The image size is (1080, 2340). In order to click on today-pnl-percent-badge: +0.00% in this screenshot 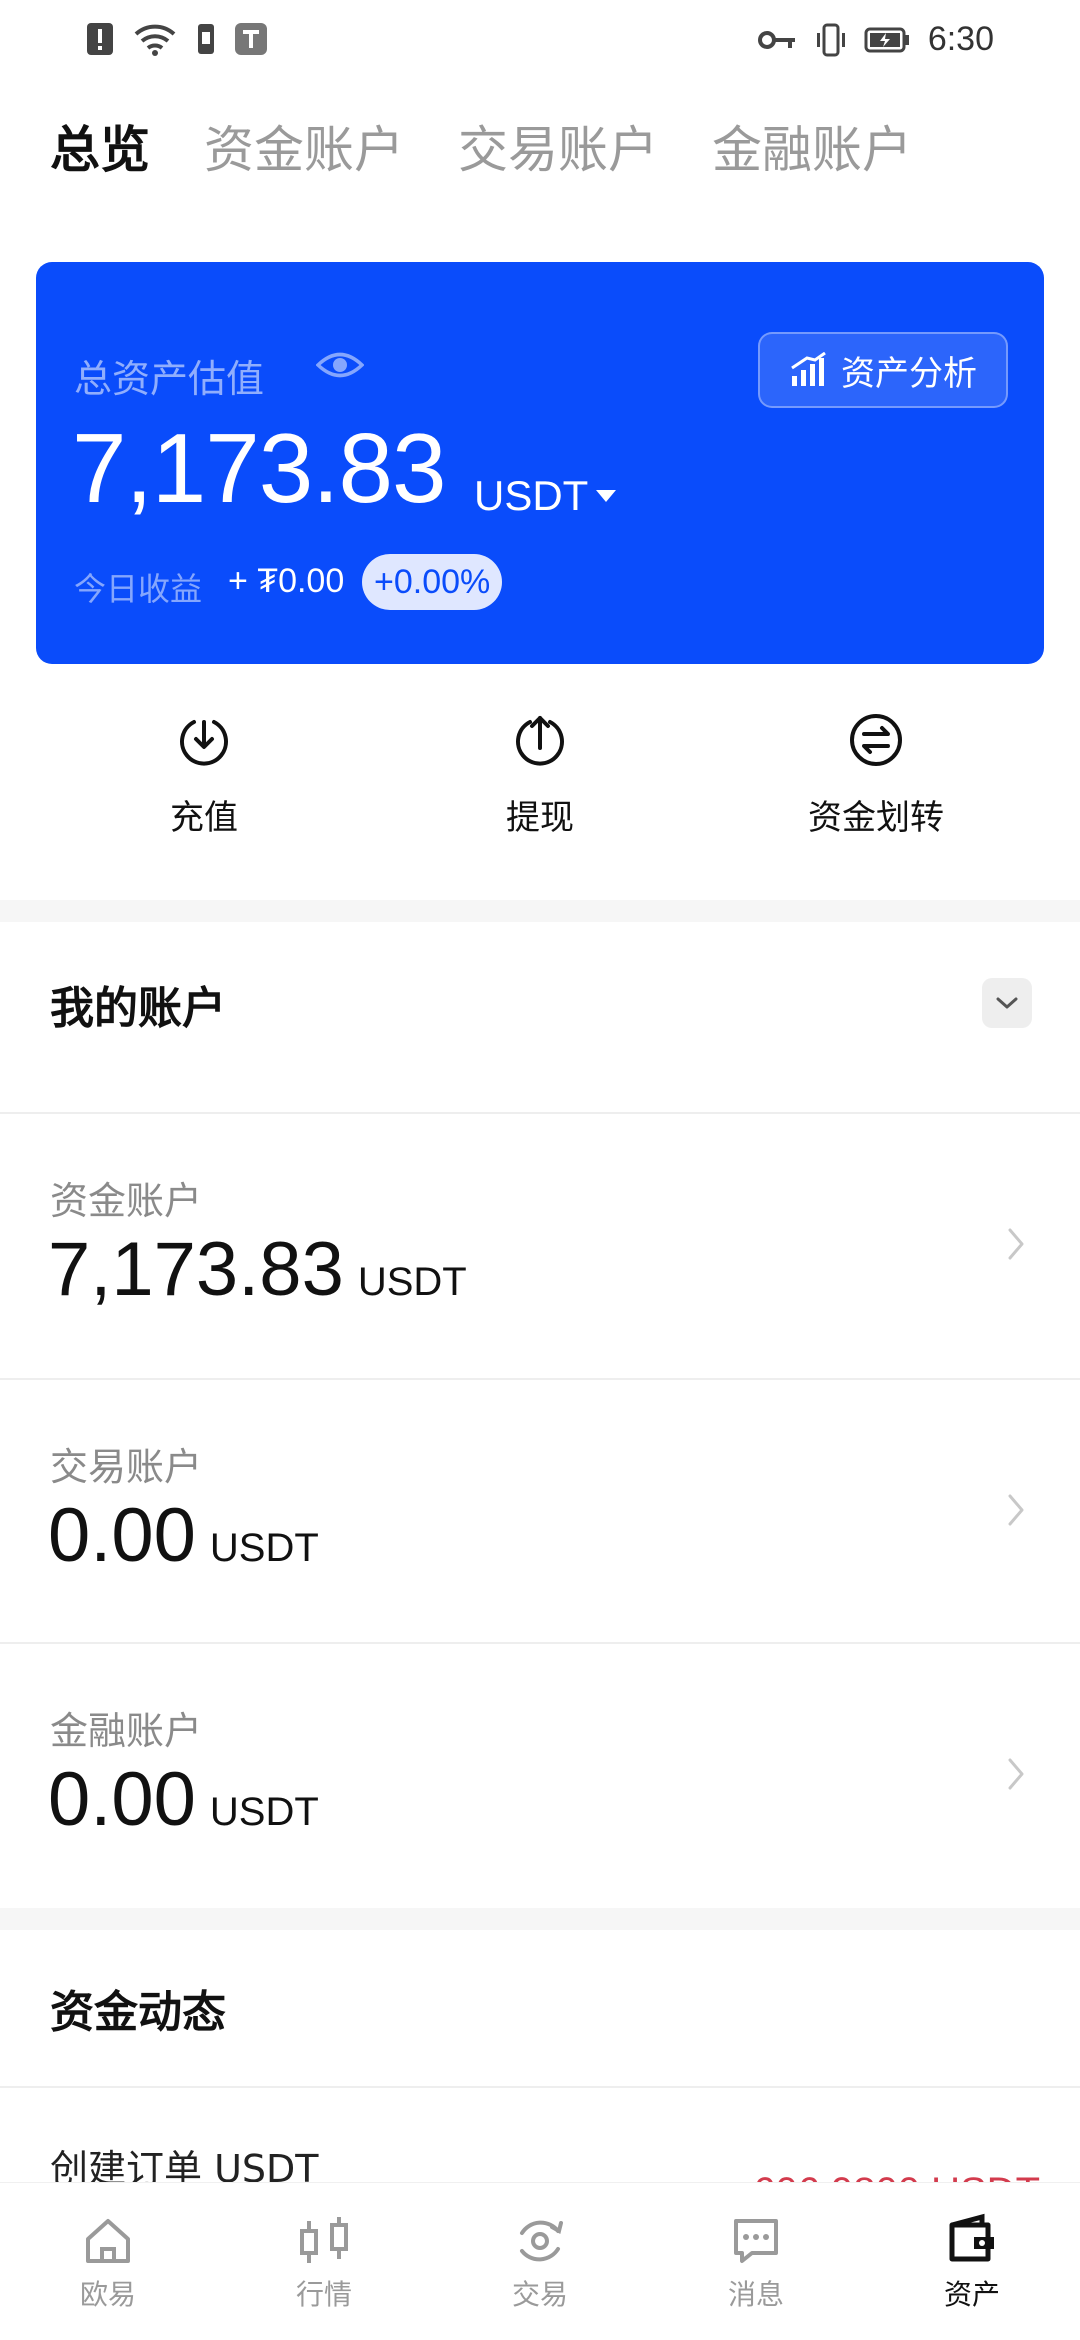, I will do `click(432, 582)`.